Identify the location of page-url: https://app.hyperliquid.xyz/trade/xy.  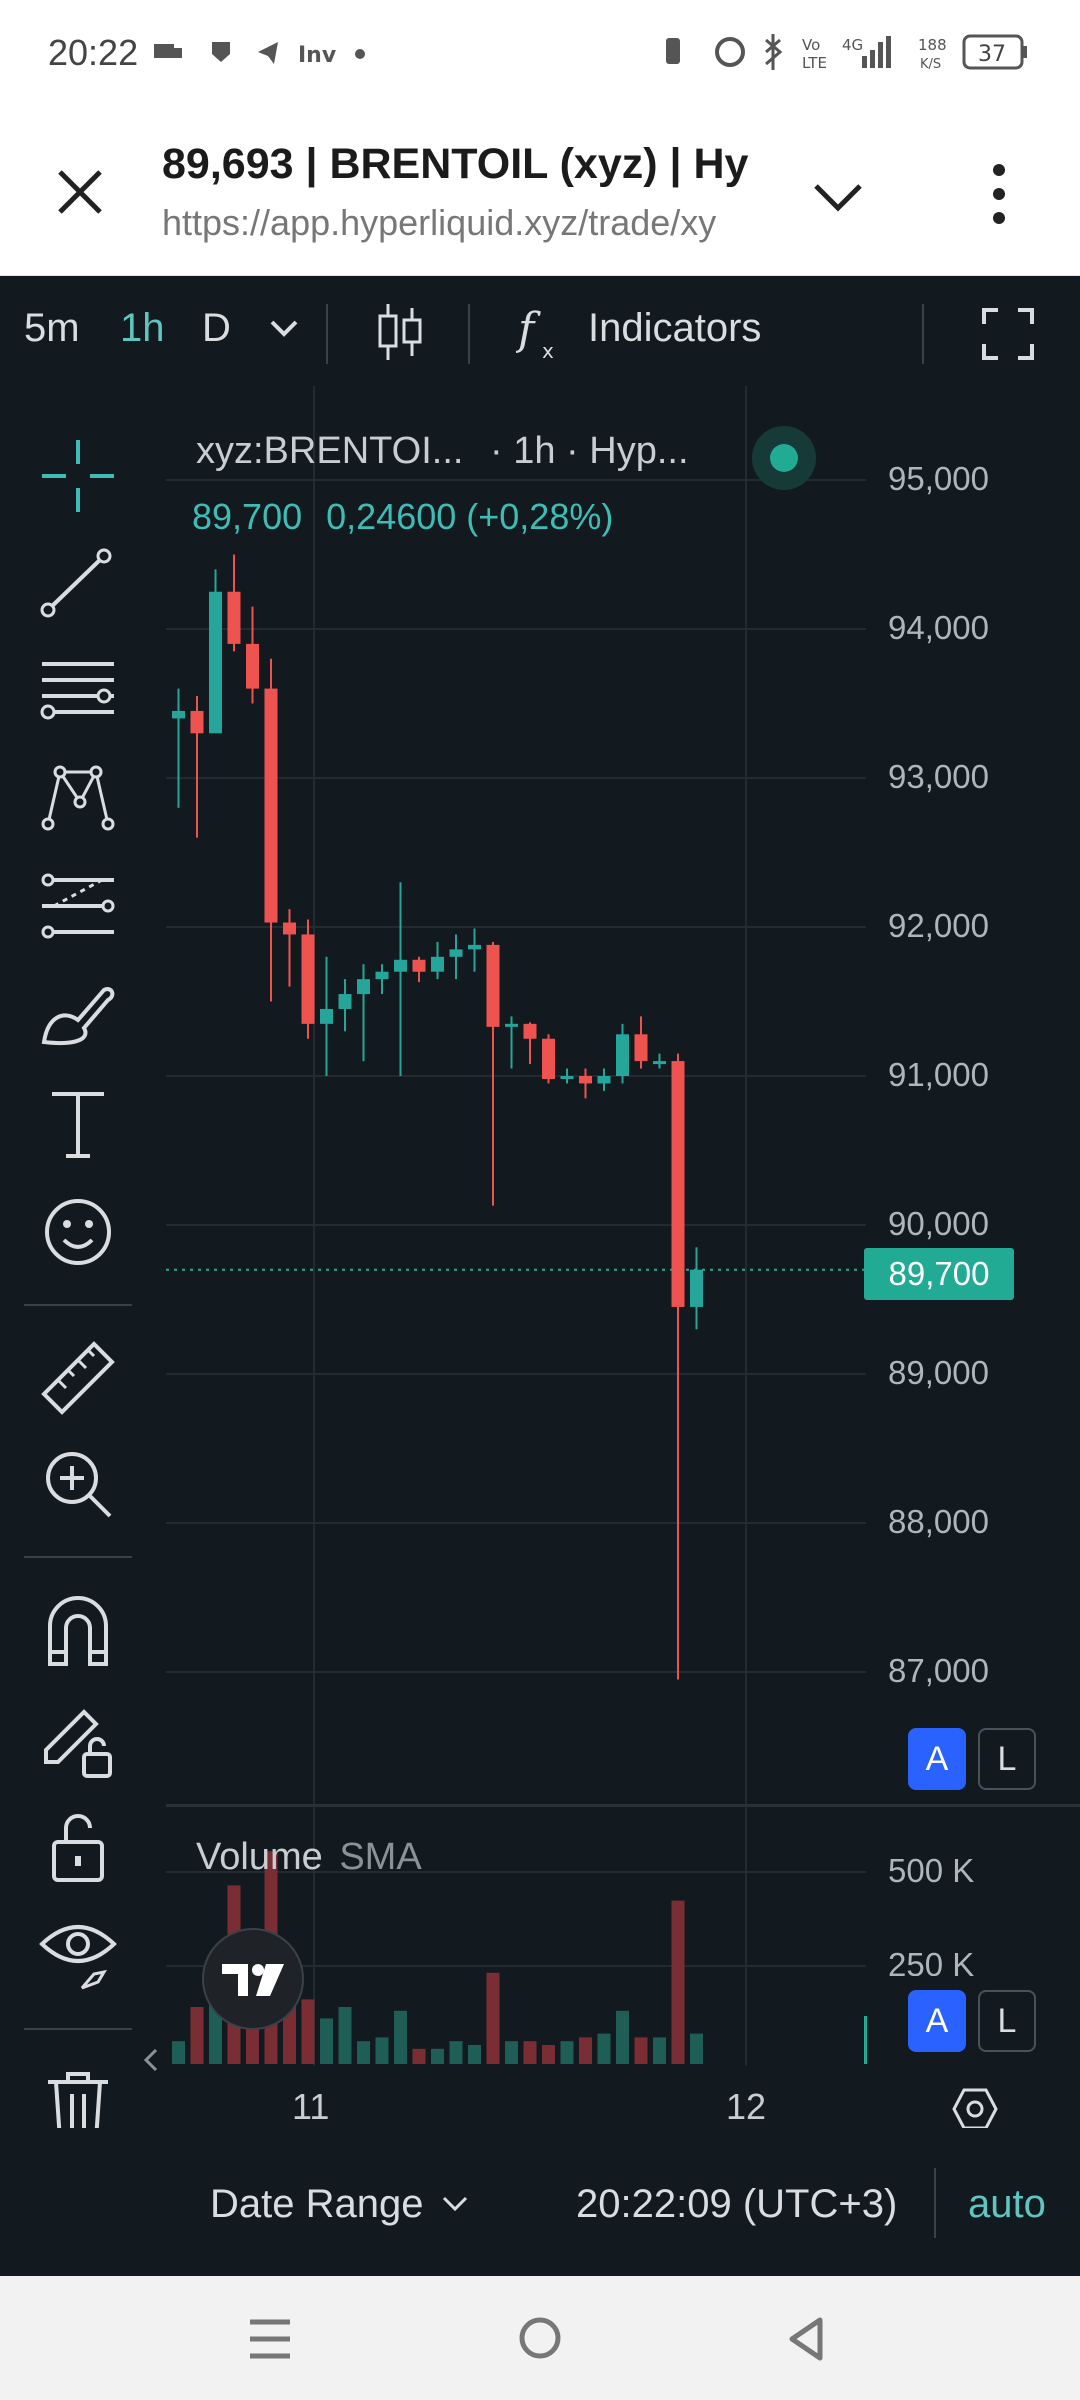
(462, 223).